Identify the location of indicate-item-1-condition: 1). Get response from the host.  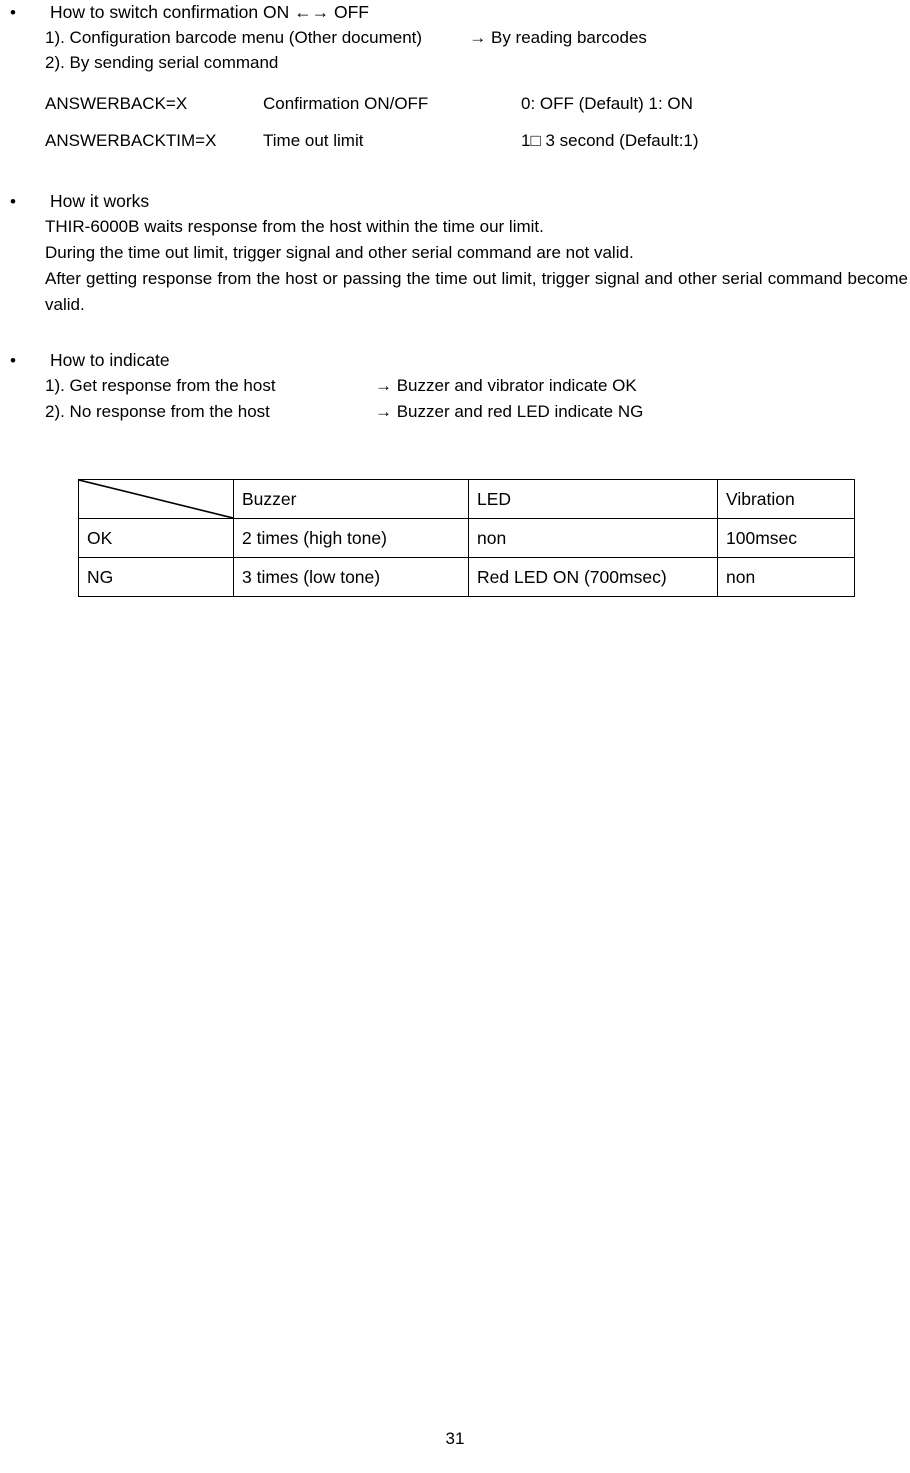
(160, 385).